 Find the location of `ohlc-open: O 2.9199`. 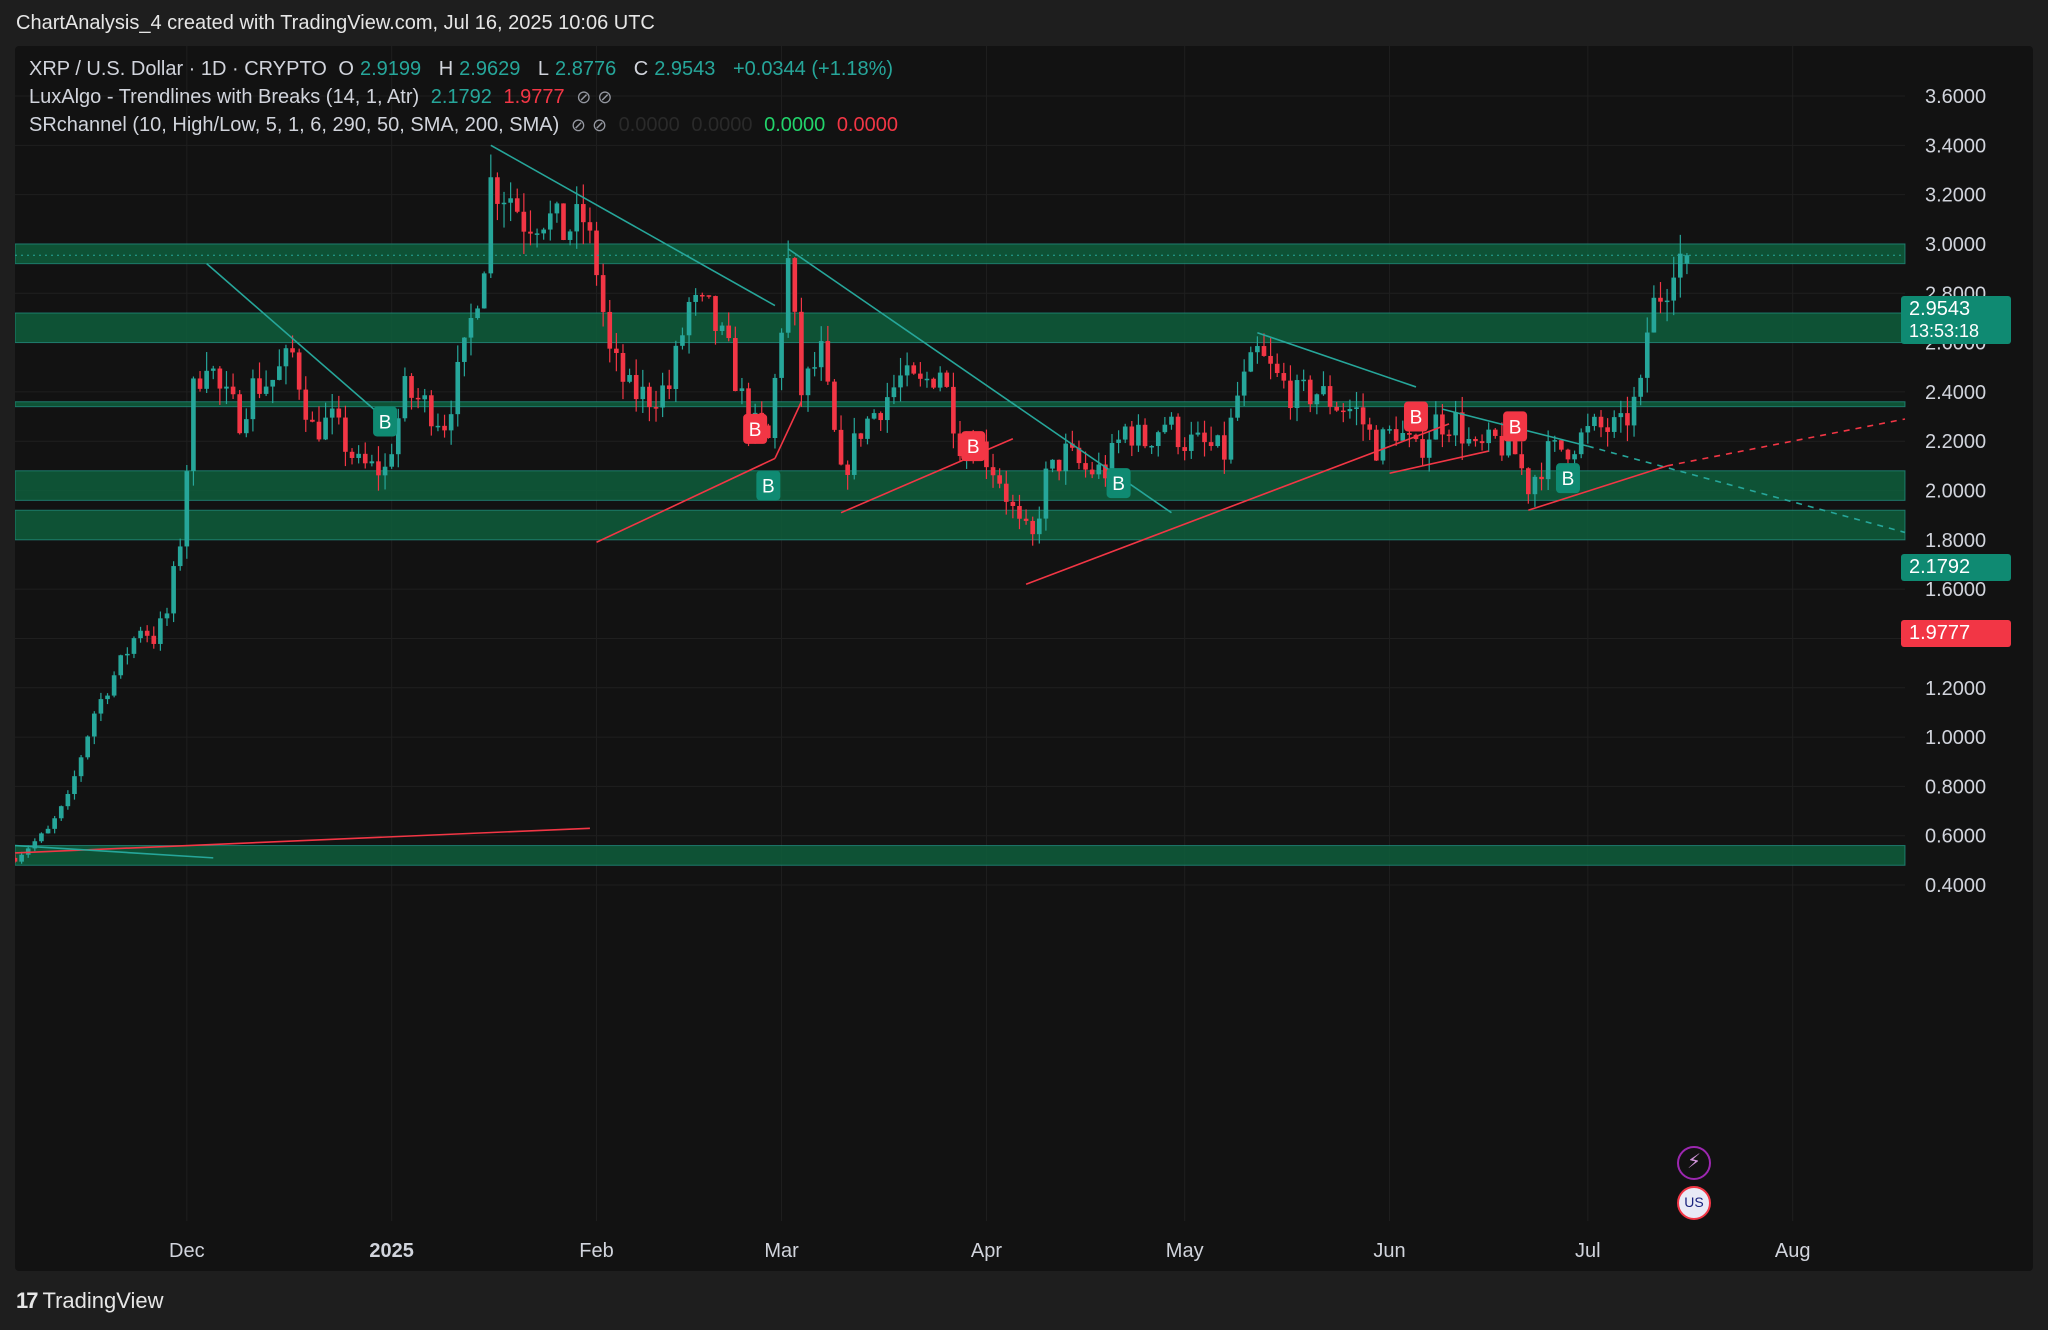

ohlc-open: O 2.9199 is located at coordinates (380, 69).